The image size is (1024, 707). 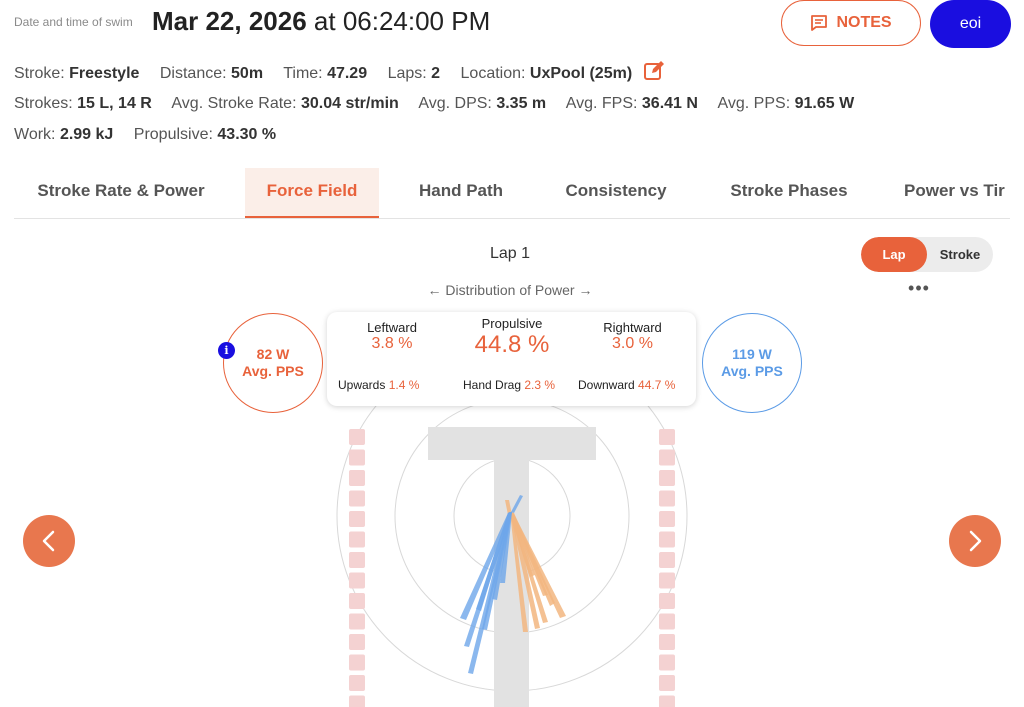 What do you see at coordinates (312, 193) in the screenshot?
I see `tab-force-field: Force Field` at bounding box center [312, 193].